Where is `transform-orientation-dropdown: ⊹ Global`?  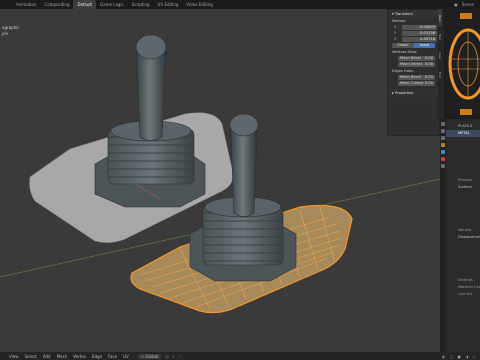 transform-orientation-dropdown: ⊹ Global is located at coordinates (149, 356).